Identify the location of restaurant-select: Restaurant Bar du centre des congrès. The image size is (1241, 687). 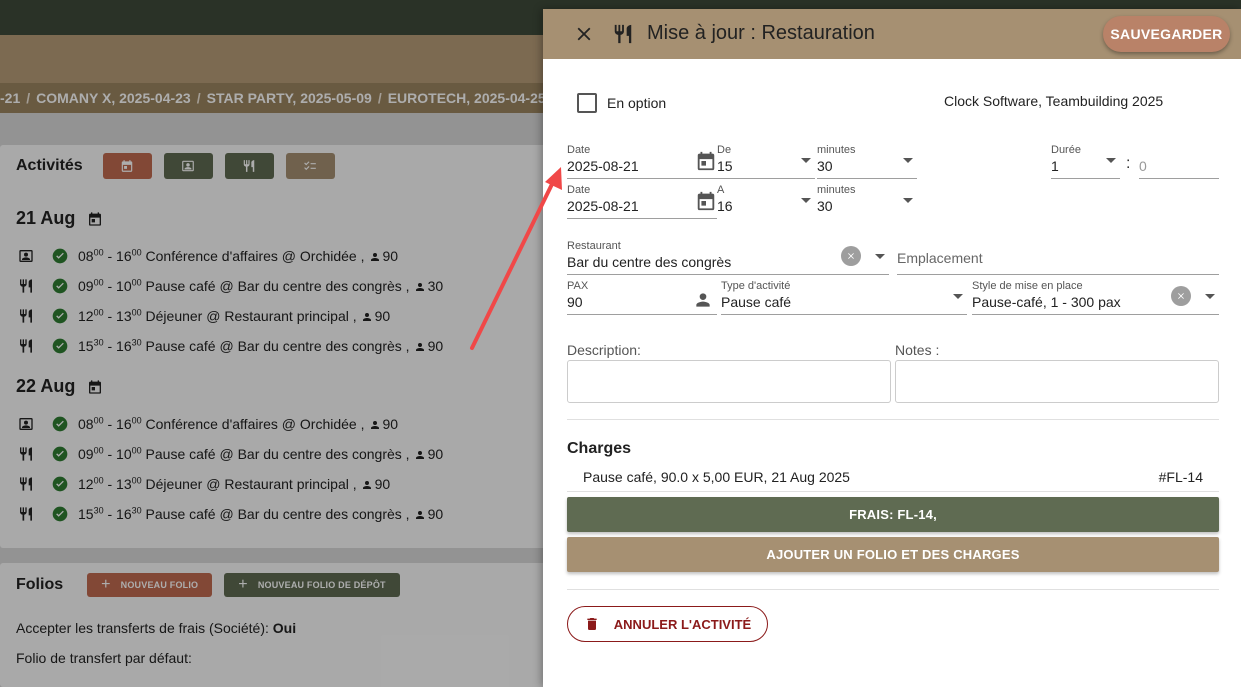
(728, 257).